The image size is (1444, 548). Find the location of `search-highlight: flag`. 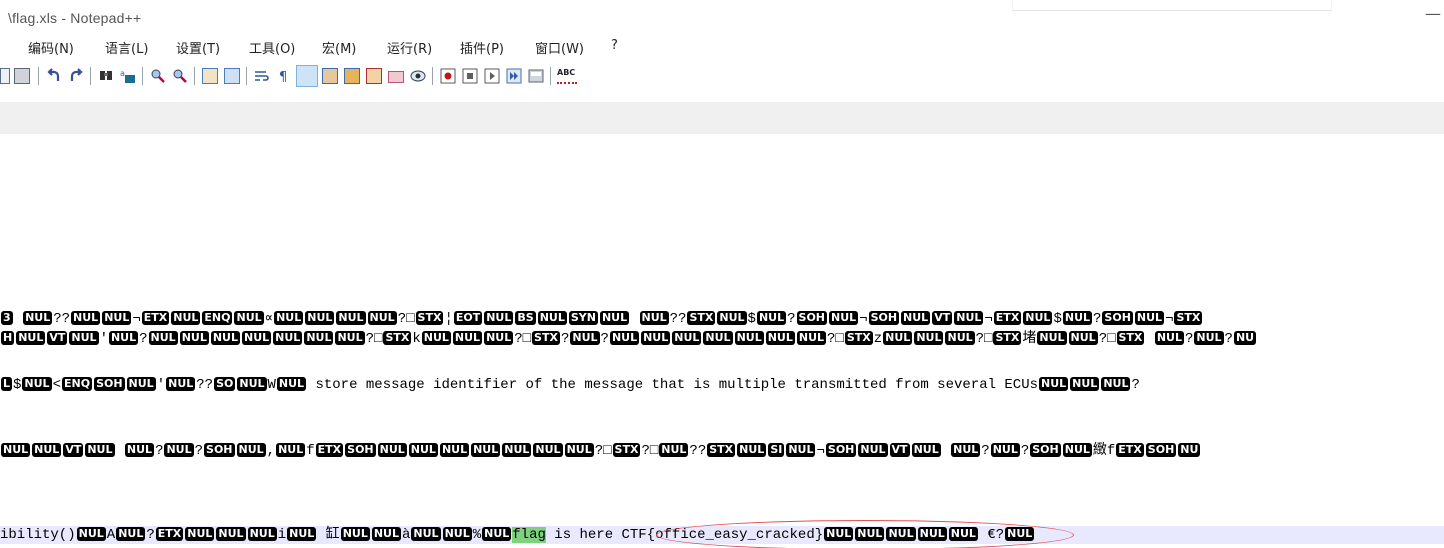

search-highlight: flag is located at coordinates (529, 535).